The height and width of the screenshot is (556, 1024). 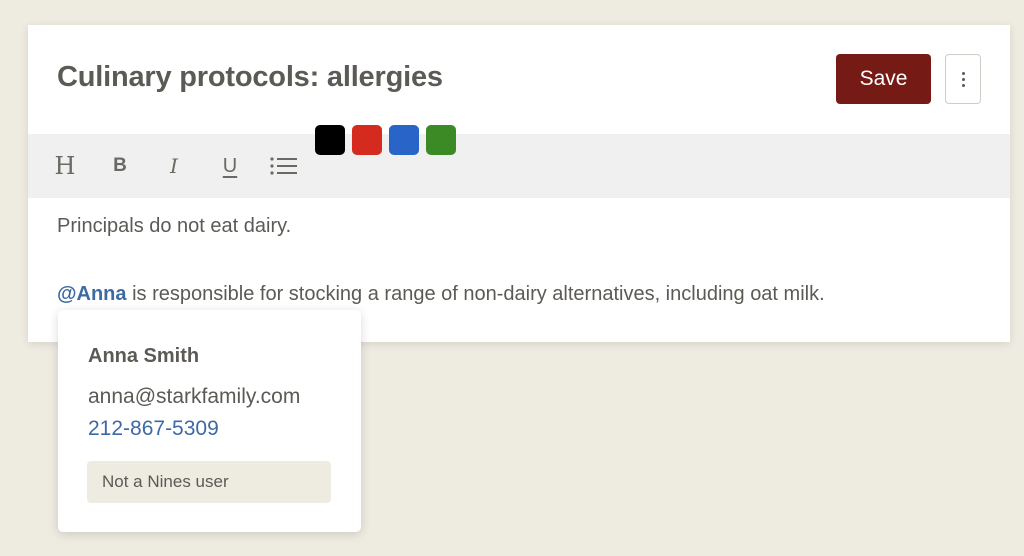 I want to click on bold-button: B, so click(x=120, y=166).